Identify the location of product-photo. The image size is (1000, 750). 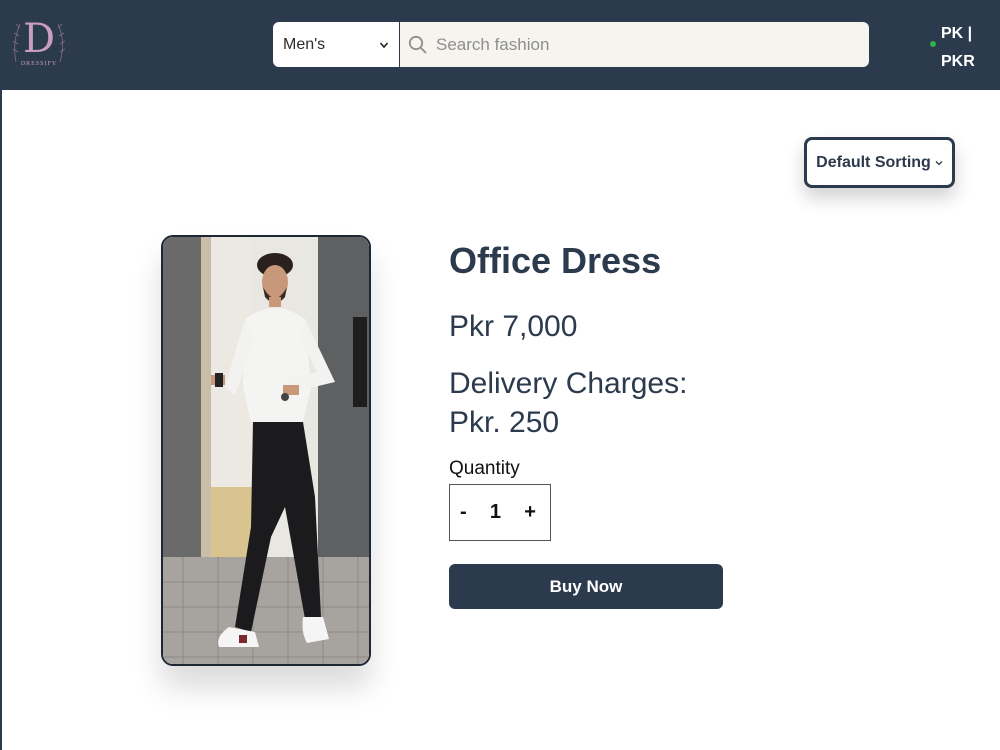
(266, 450).